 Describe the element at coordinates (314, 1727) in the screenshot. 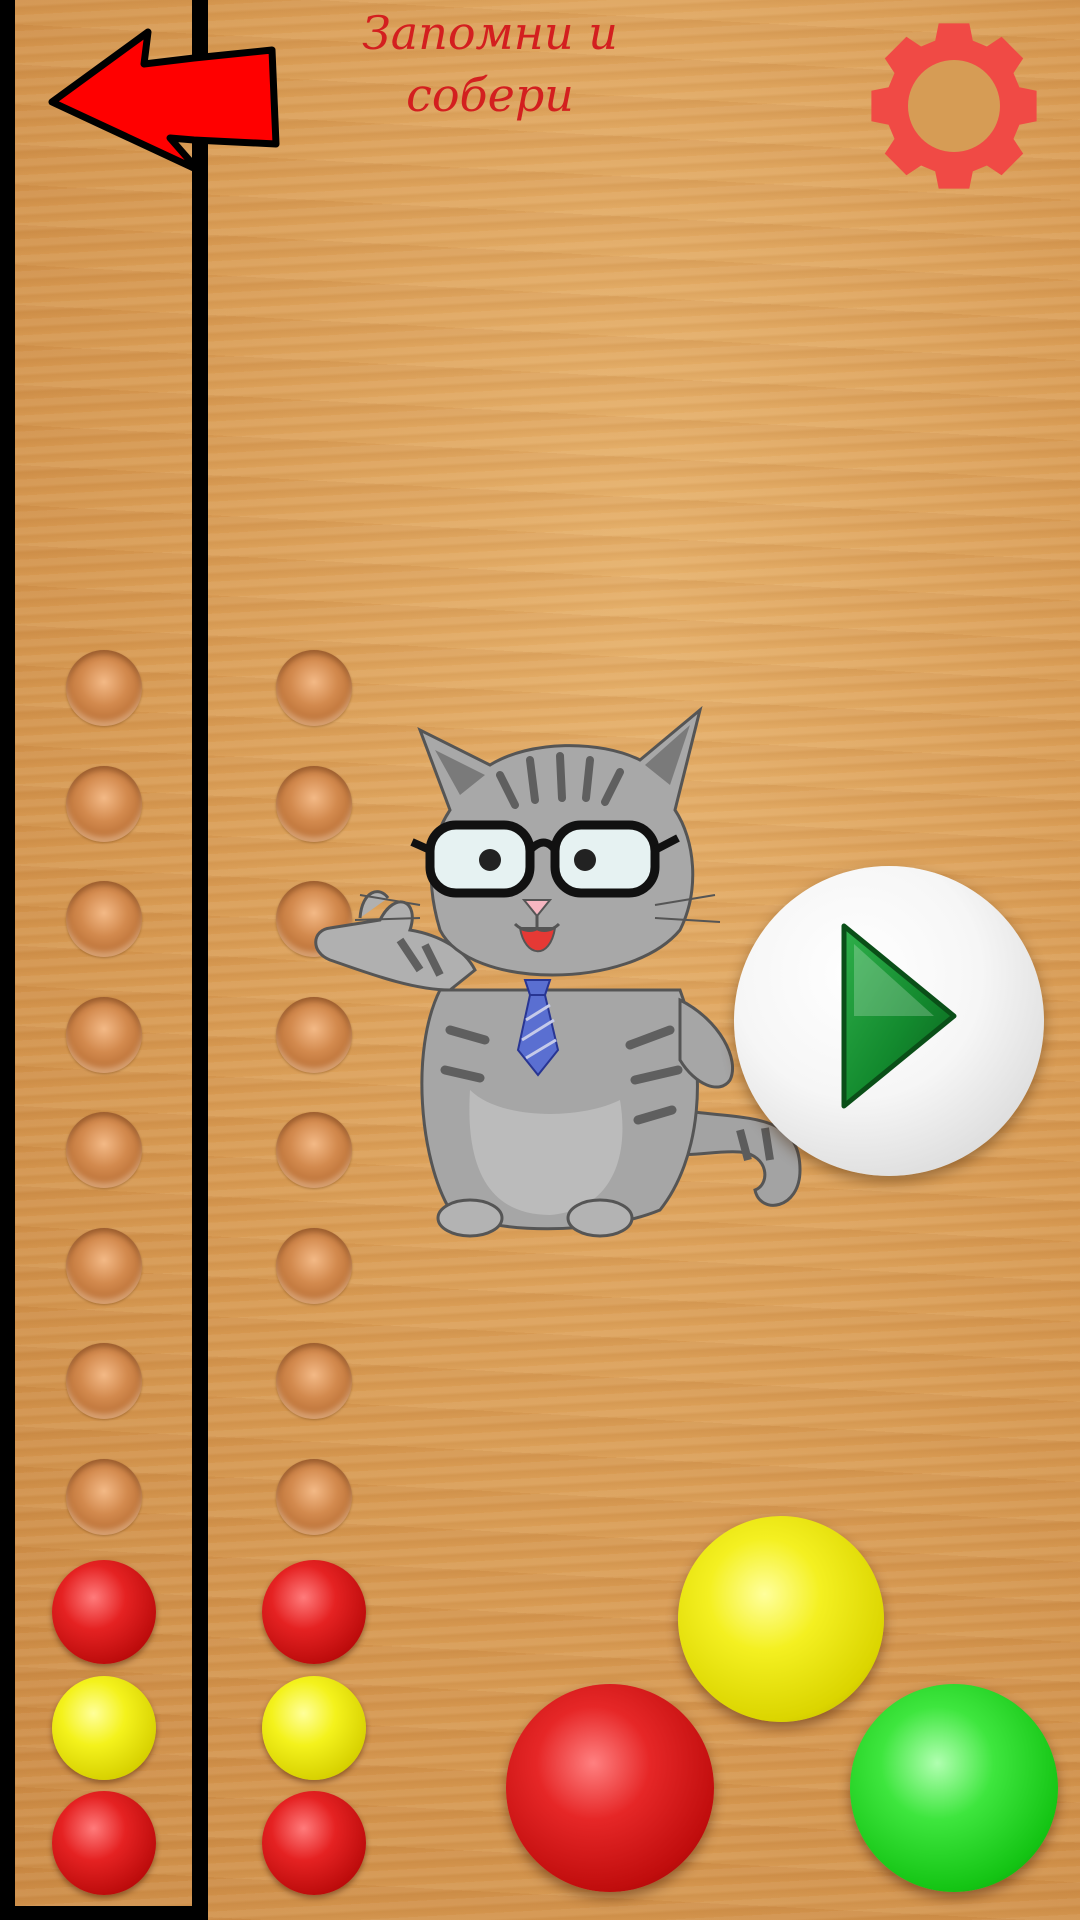

I see `player-yellow-peg` at that location.